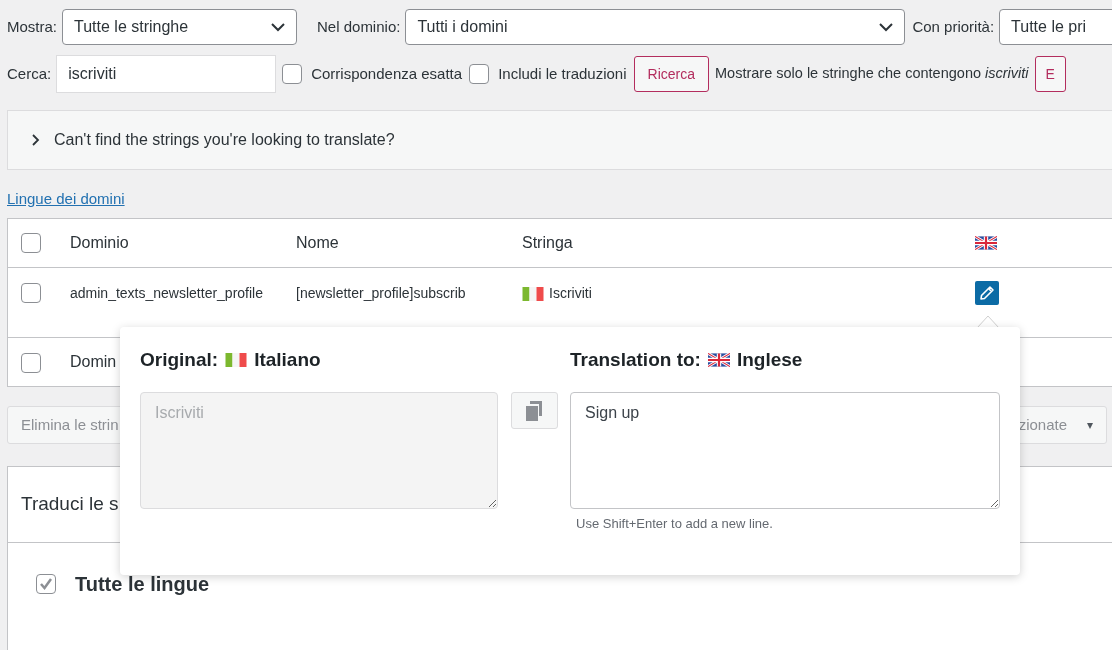  Describe the element at coordinates (70, 504) in the screenshot. I see `section-title: Traduci le s` at that location.